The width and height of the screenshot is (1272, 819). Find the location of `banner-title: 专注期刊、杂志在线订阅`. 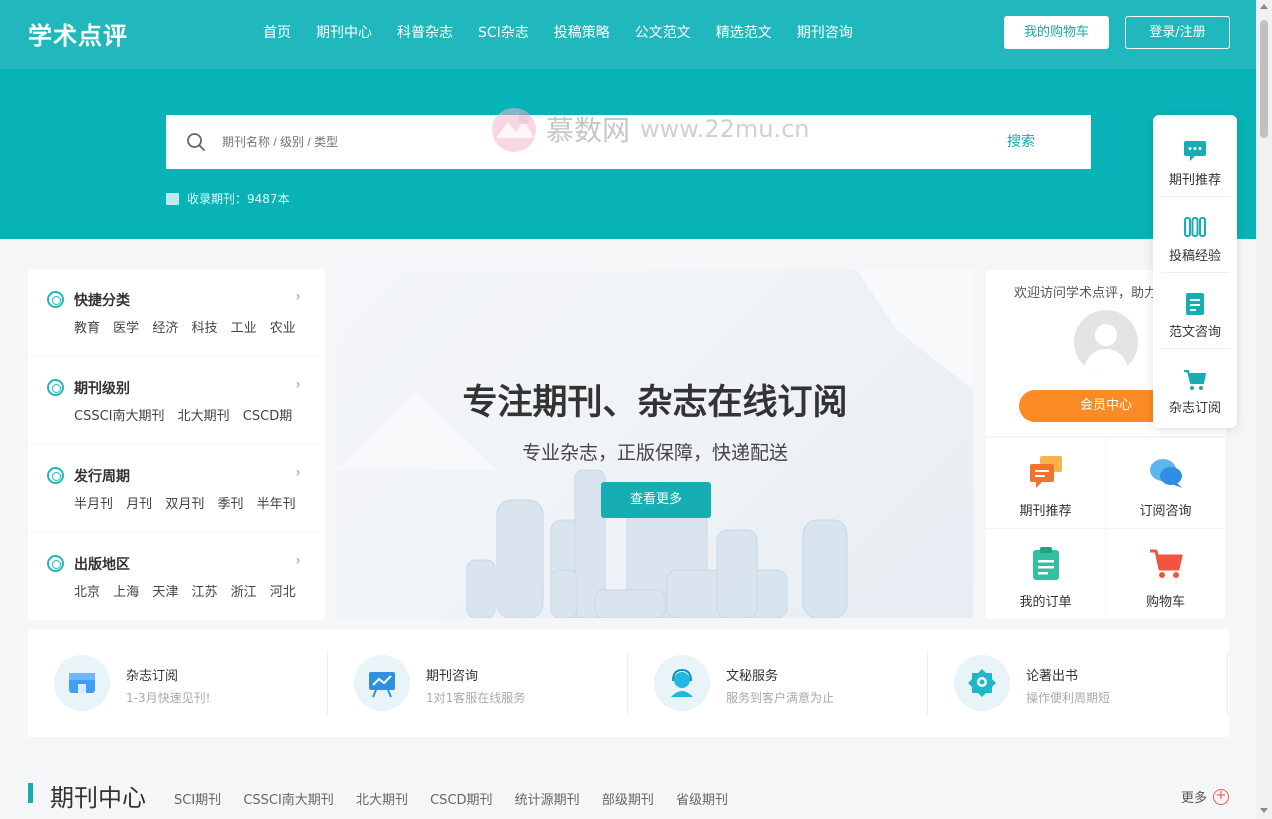

banner-title: 专注期刊、杂志在线订阅 is located at coordinates (655, 402).